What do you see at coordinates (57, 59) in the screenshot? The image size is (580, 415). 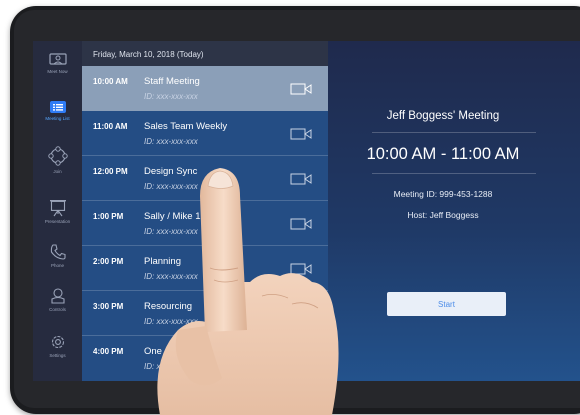 I see `monitor-icon` at bounding box center [57, 59].